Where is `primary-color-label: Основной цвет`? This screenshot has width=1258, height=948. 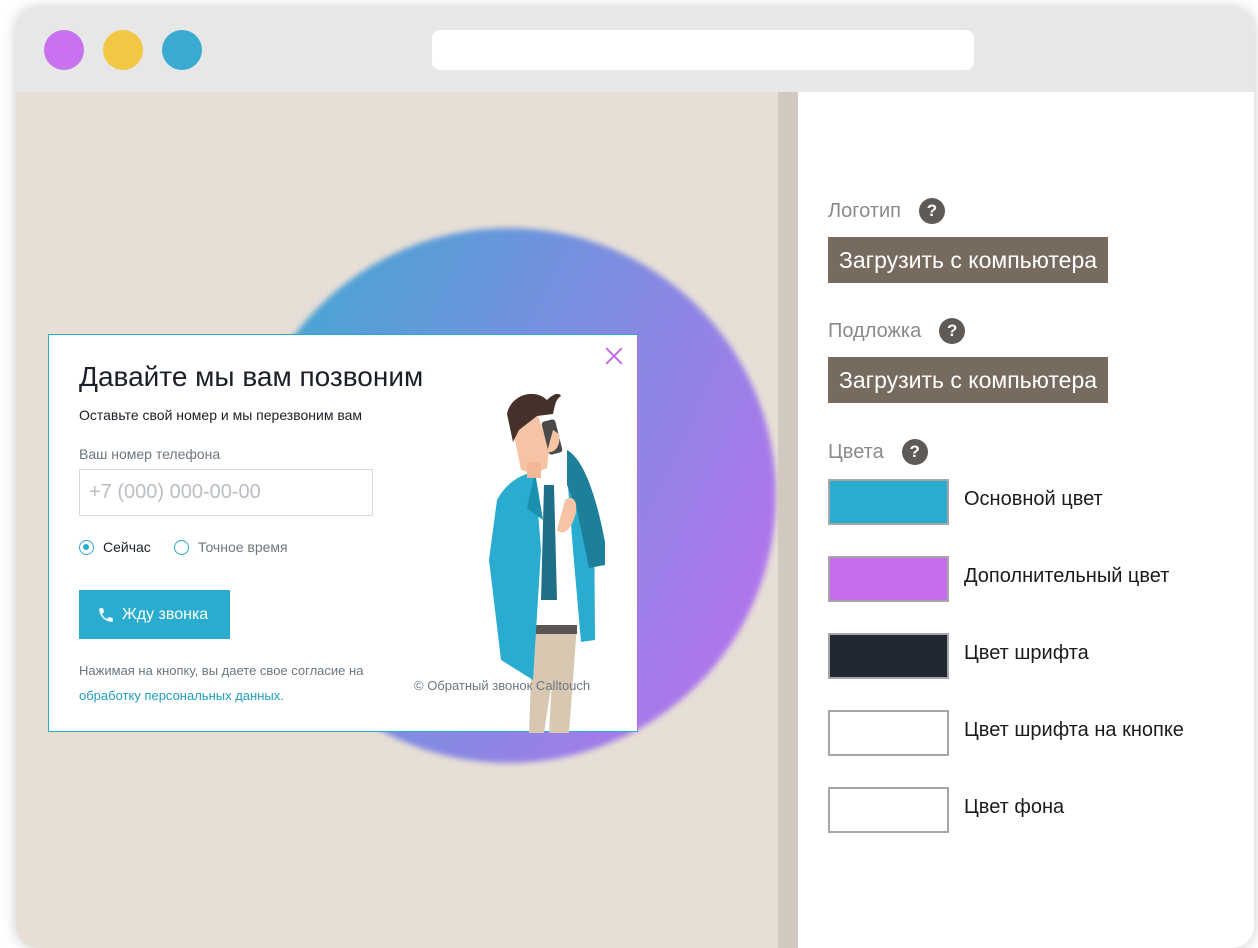
primary-color-label: Основной цвет is located at coordinates (1033, 499).